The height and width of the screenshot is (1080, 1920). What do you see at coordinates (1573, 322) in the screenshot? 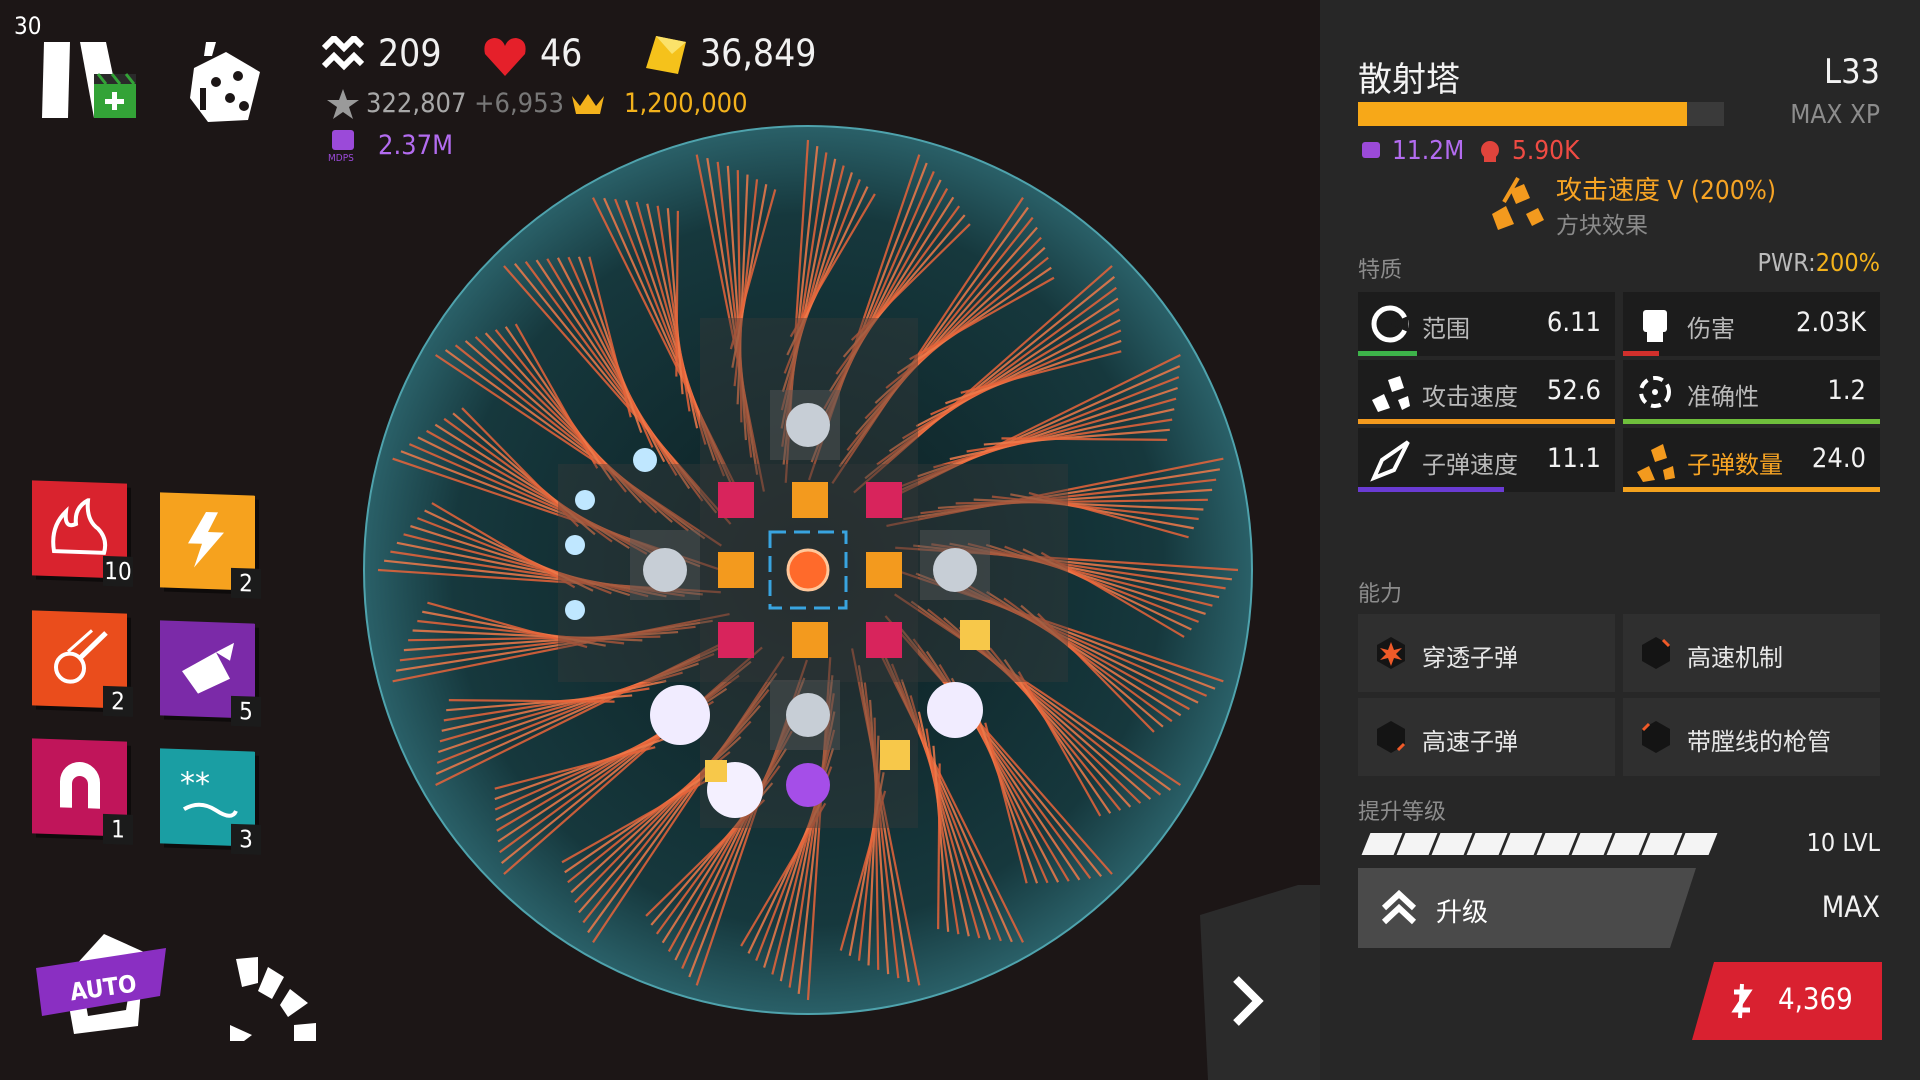
I see `stat-value: 6.11` at bounding box center [1573, 322].